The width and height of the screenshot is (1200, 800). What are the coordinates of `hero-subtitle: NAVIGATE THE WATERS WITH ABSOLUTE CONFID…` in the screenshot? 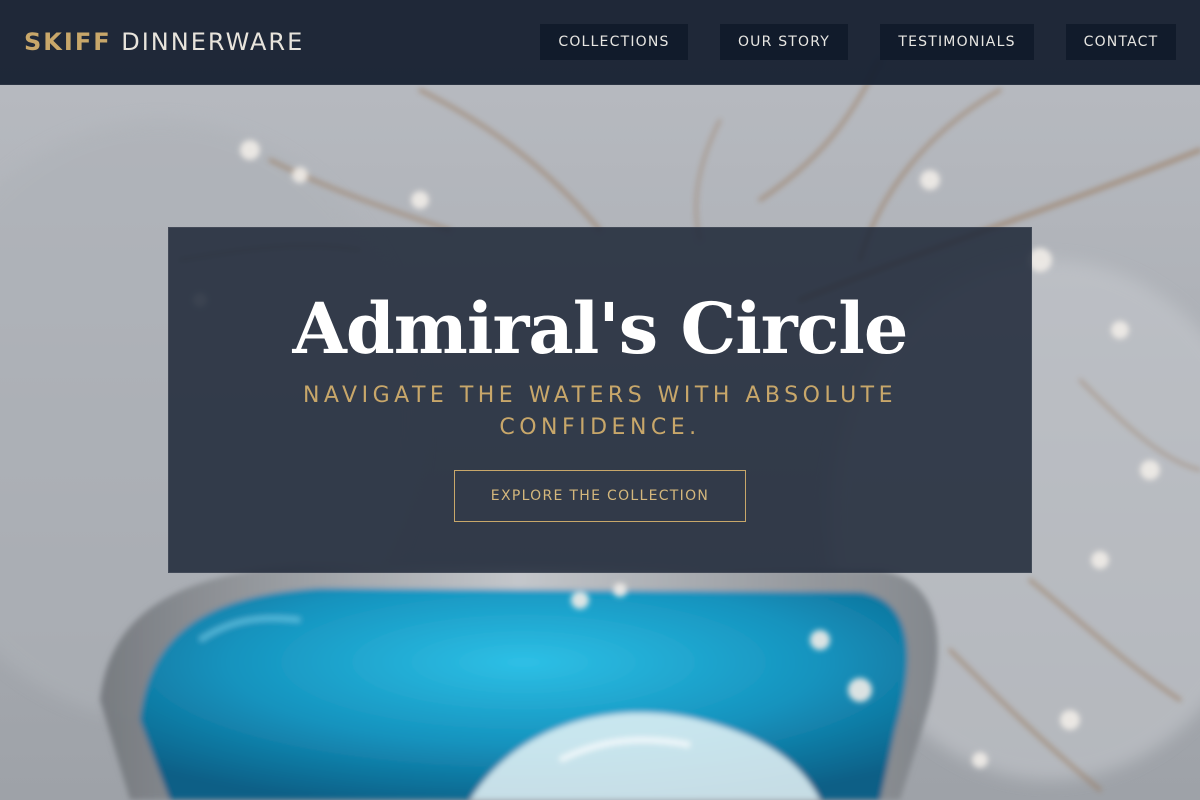 It's located at (600, 411).